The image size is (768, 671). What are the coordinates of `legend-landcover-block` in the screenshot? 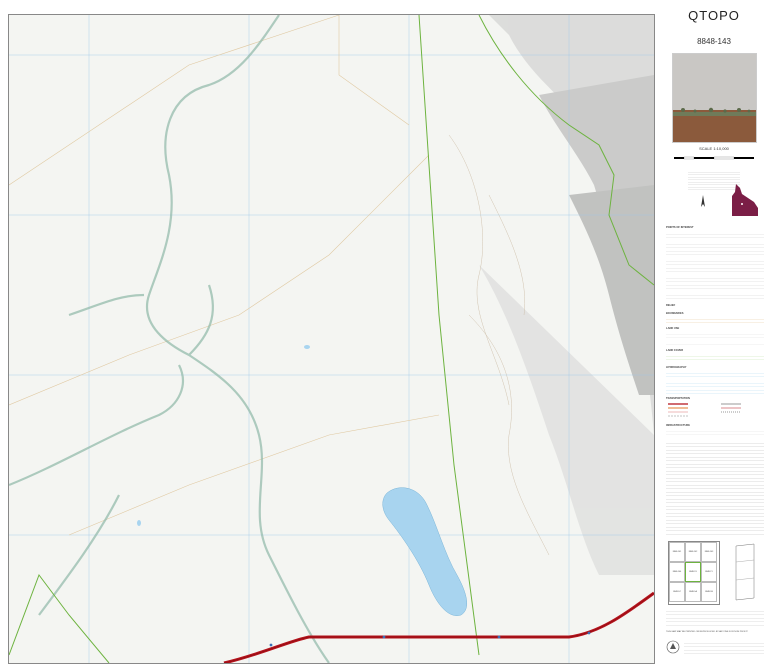 It's located at (715, 358).